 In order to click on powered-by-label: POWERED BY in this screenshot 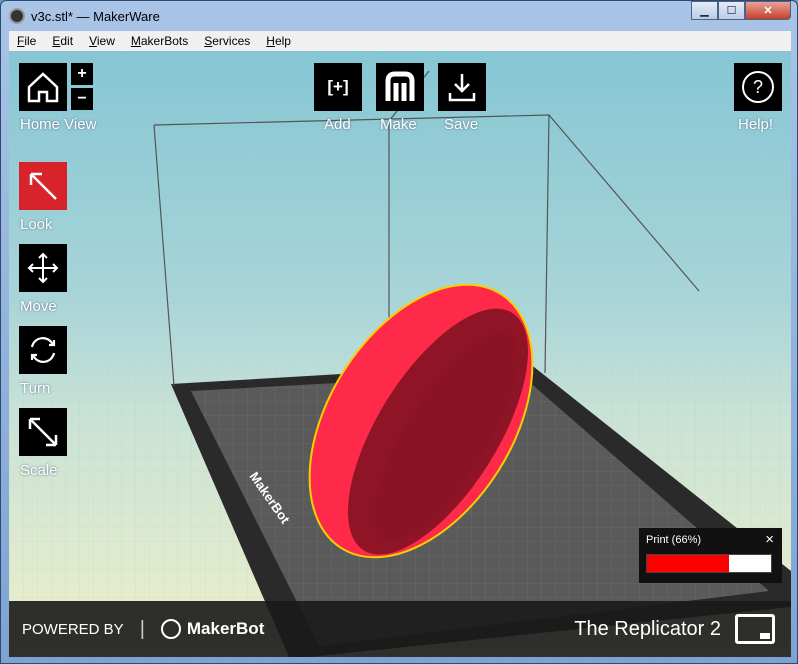, I will do `click(73, 629)`.